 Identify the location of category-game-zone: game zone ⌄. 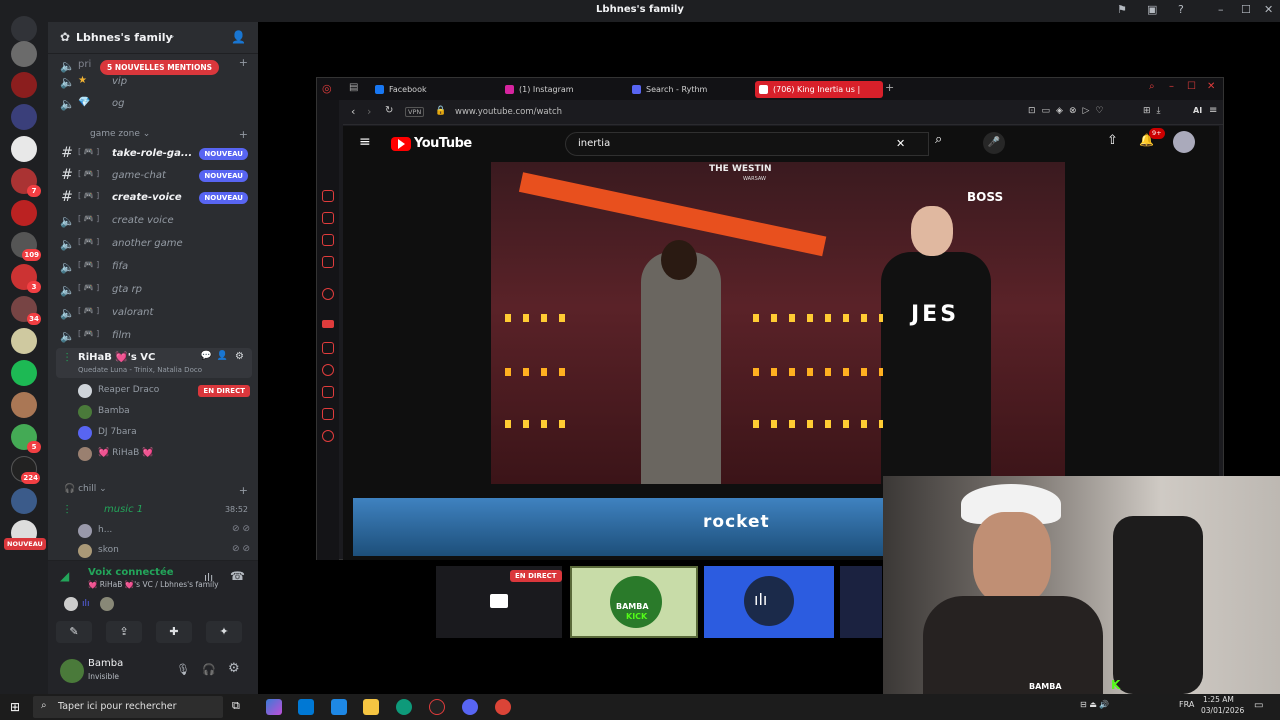
(105, 134).